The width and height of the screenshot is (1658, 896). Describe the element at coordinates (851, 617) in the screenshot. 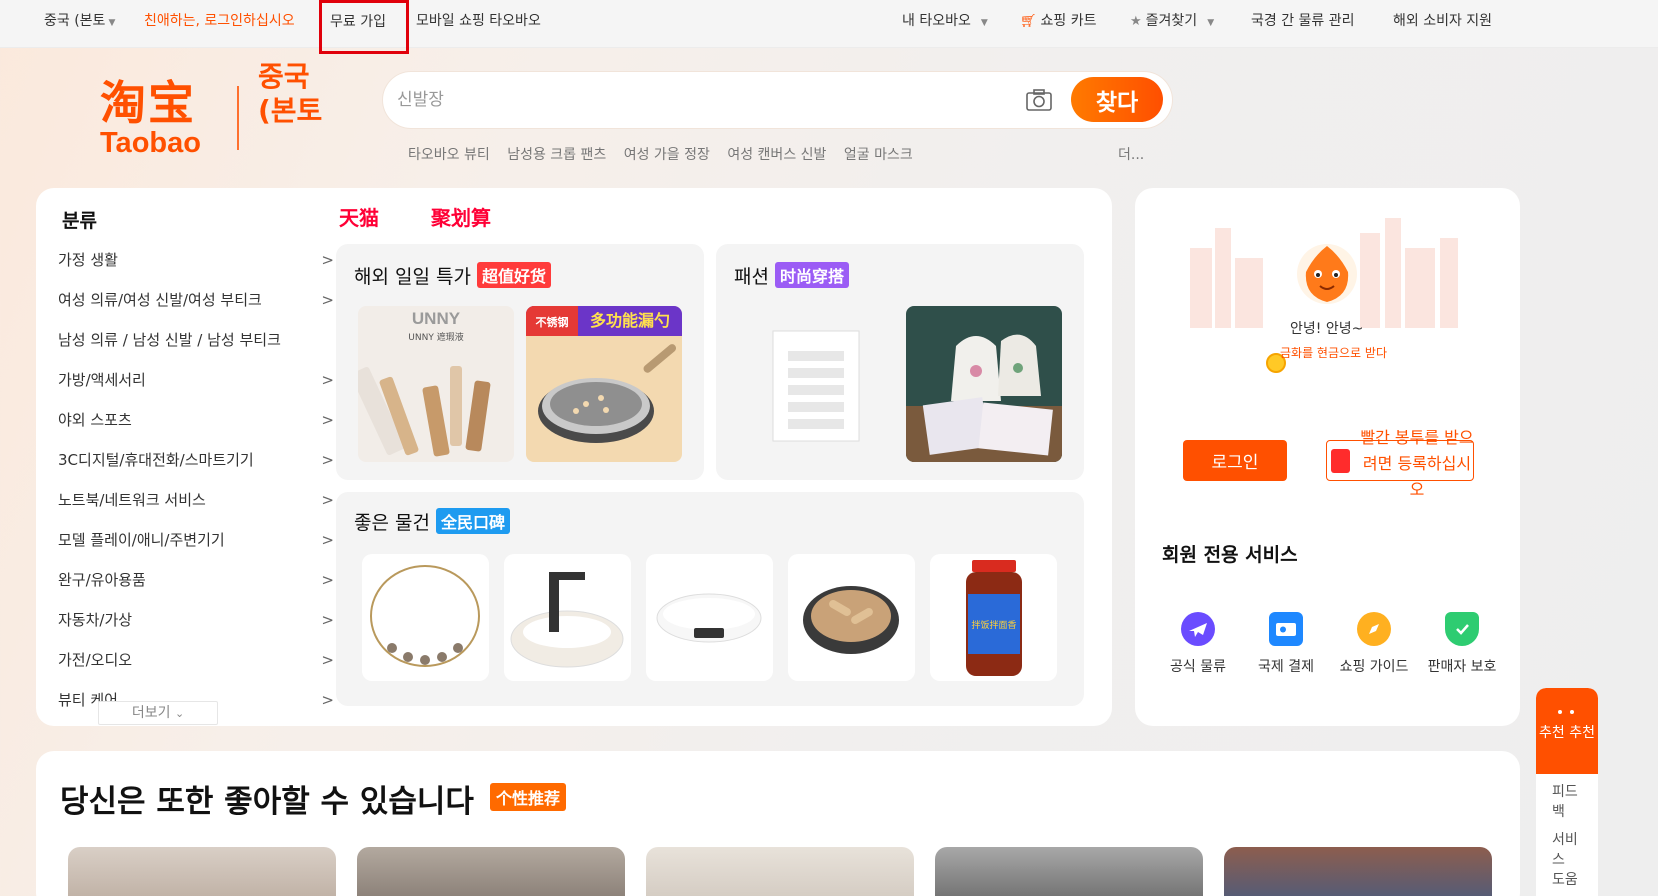

I see `product-thumb-ginseng` at that location.